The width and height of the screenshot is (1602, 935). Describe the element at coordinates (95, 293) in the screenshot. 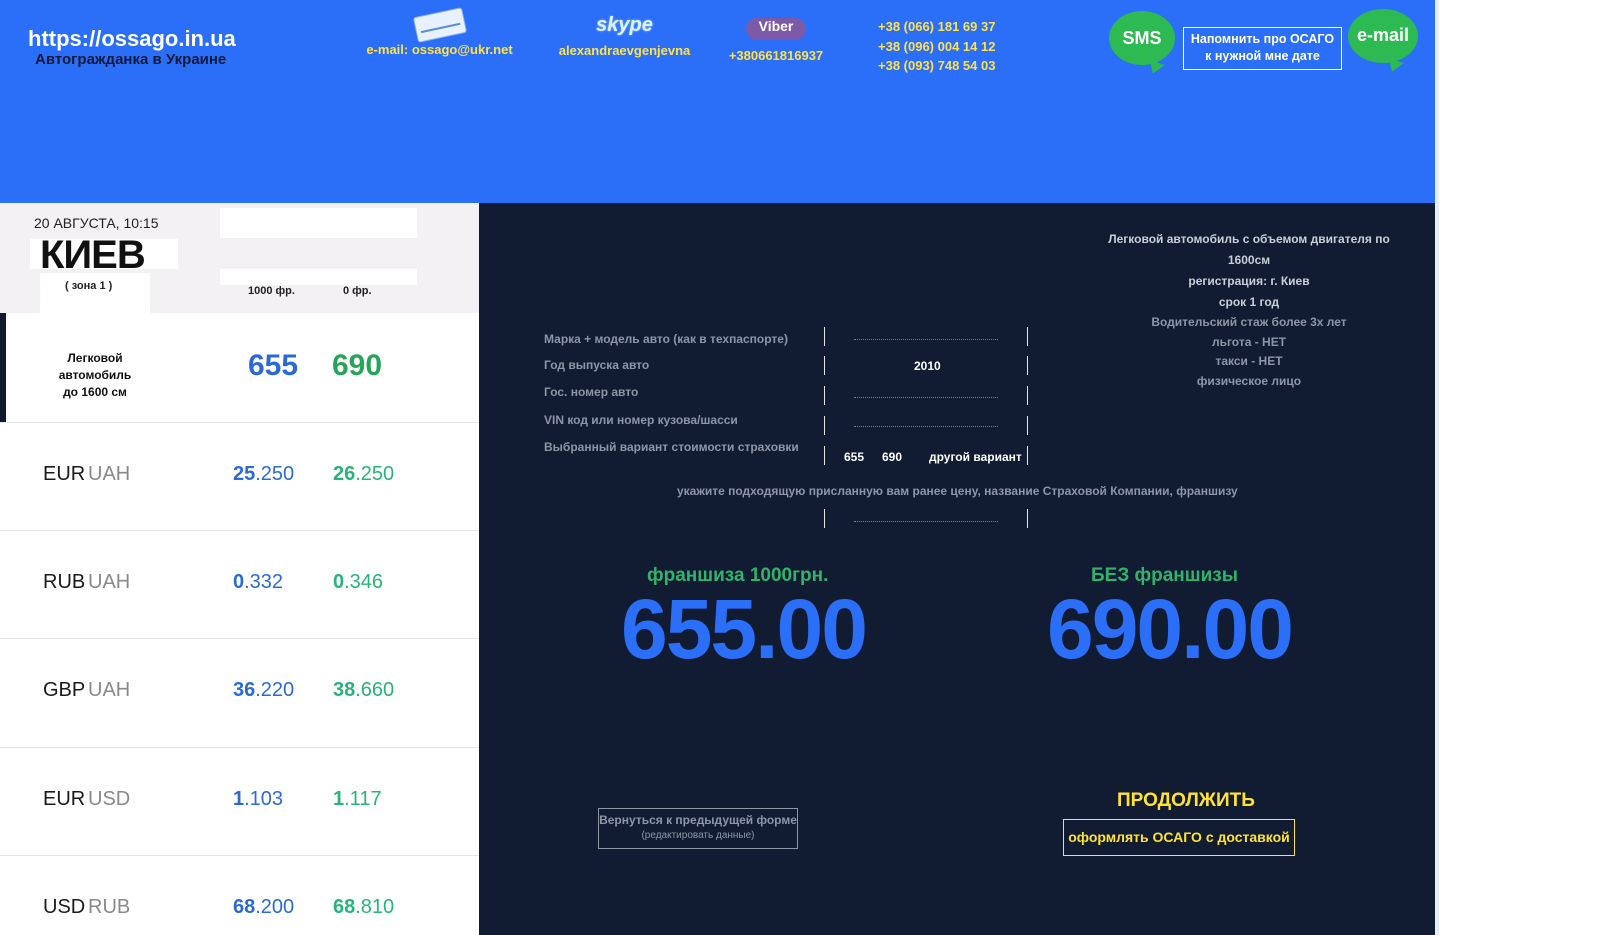

I see `zone-box` at that location.